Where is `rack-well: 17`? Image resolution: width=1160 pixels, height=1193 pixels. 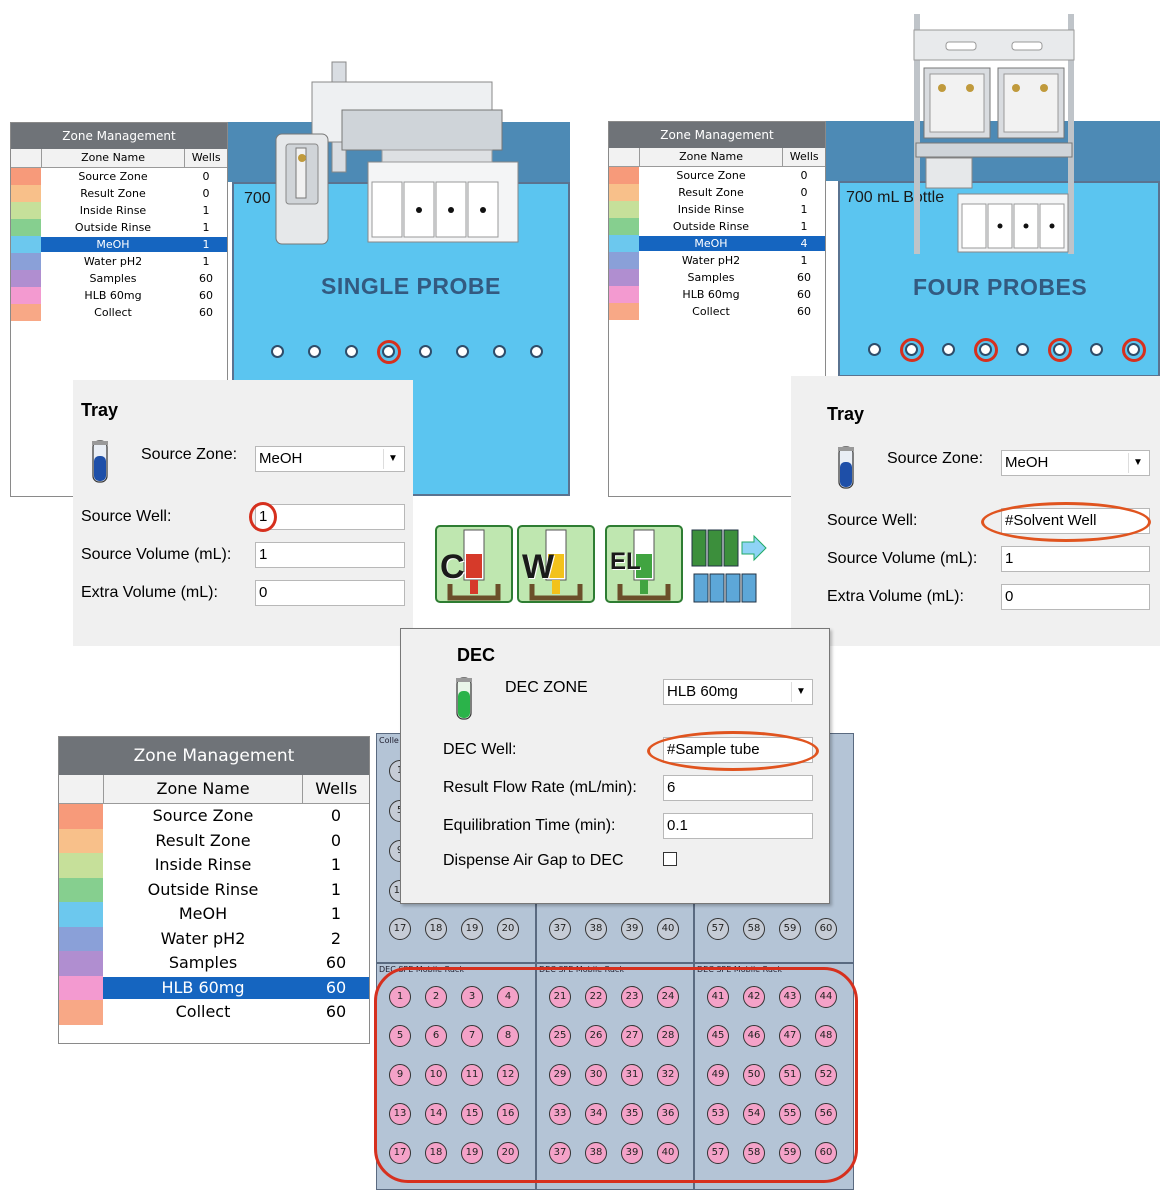
rack-well: 17 is located at coordinates (400, 929).